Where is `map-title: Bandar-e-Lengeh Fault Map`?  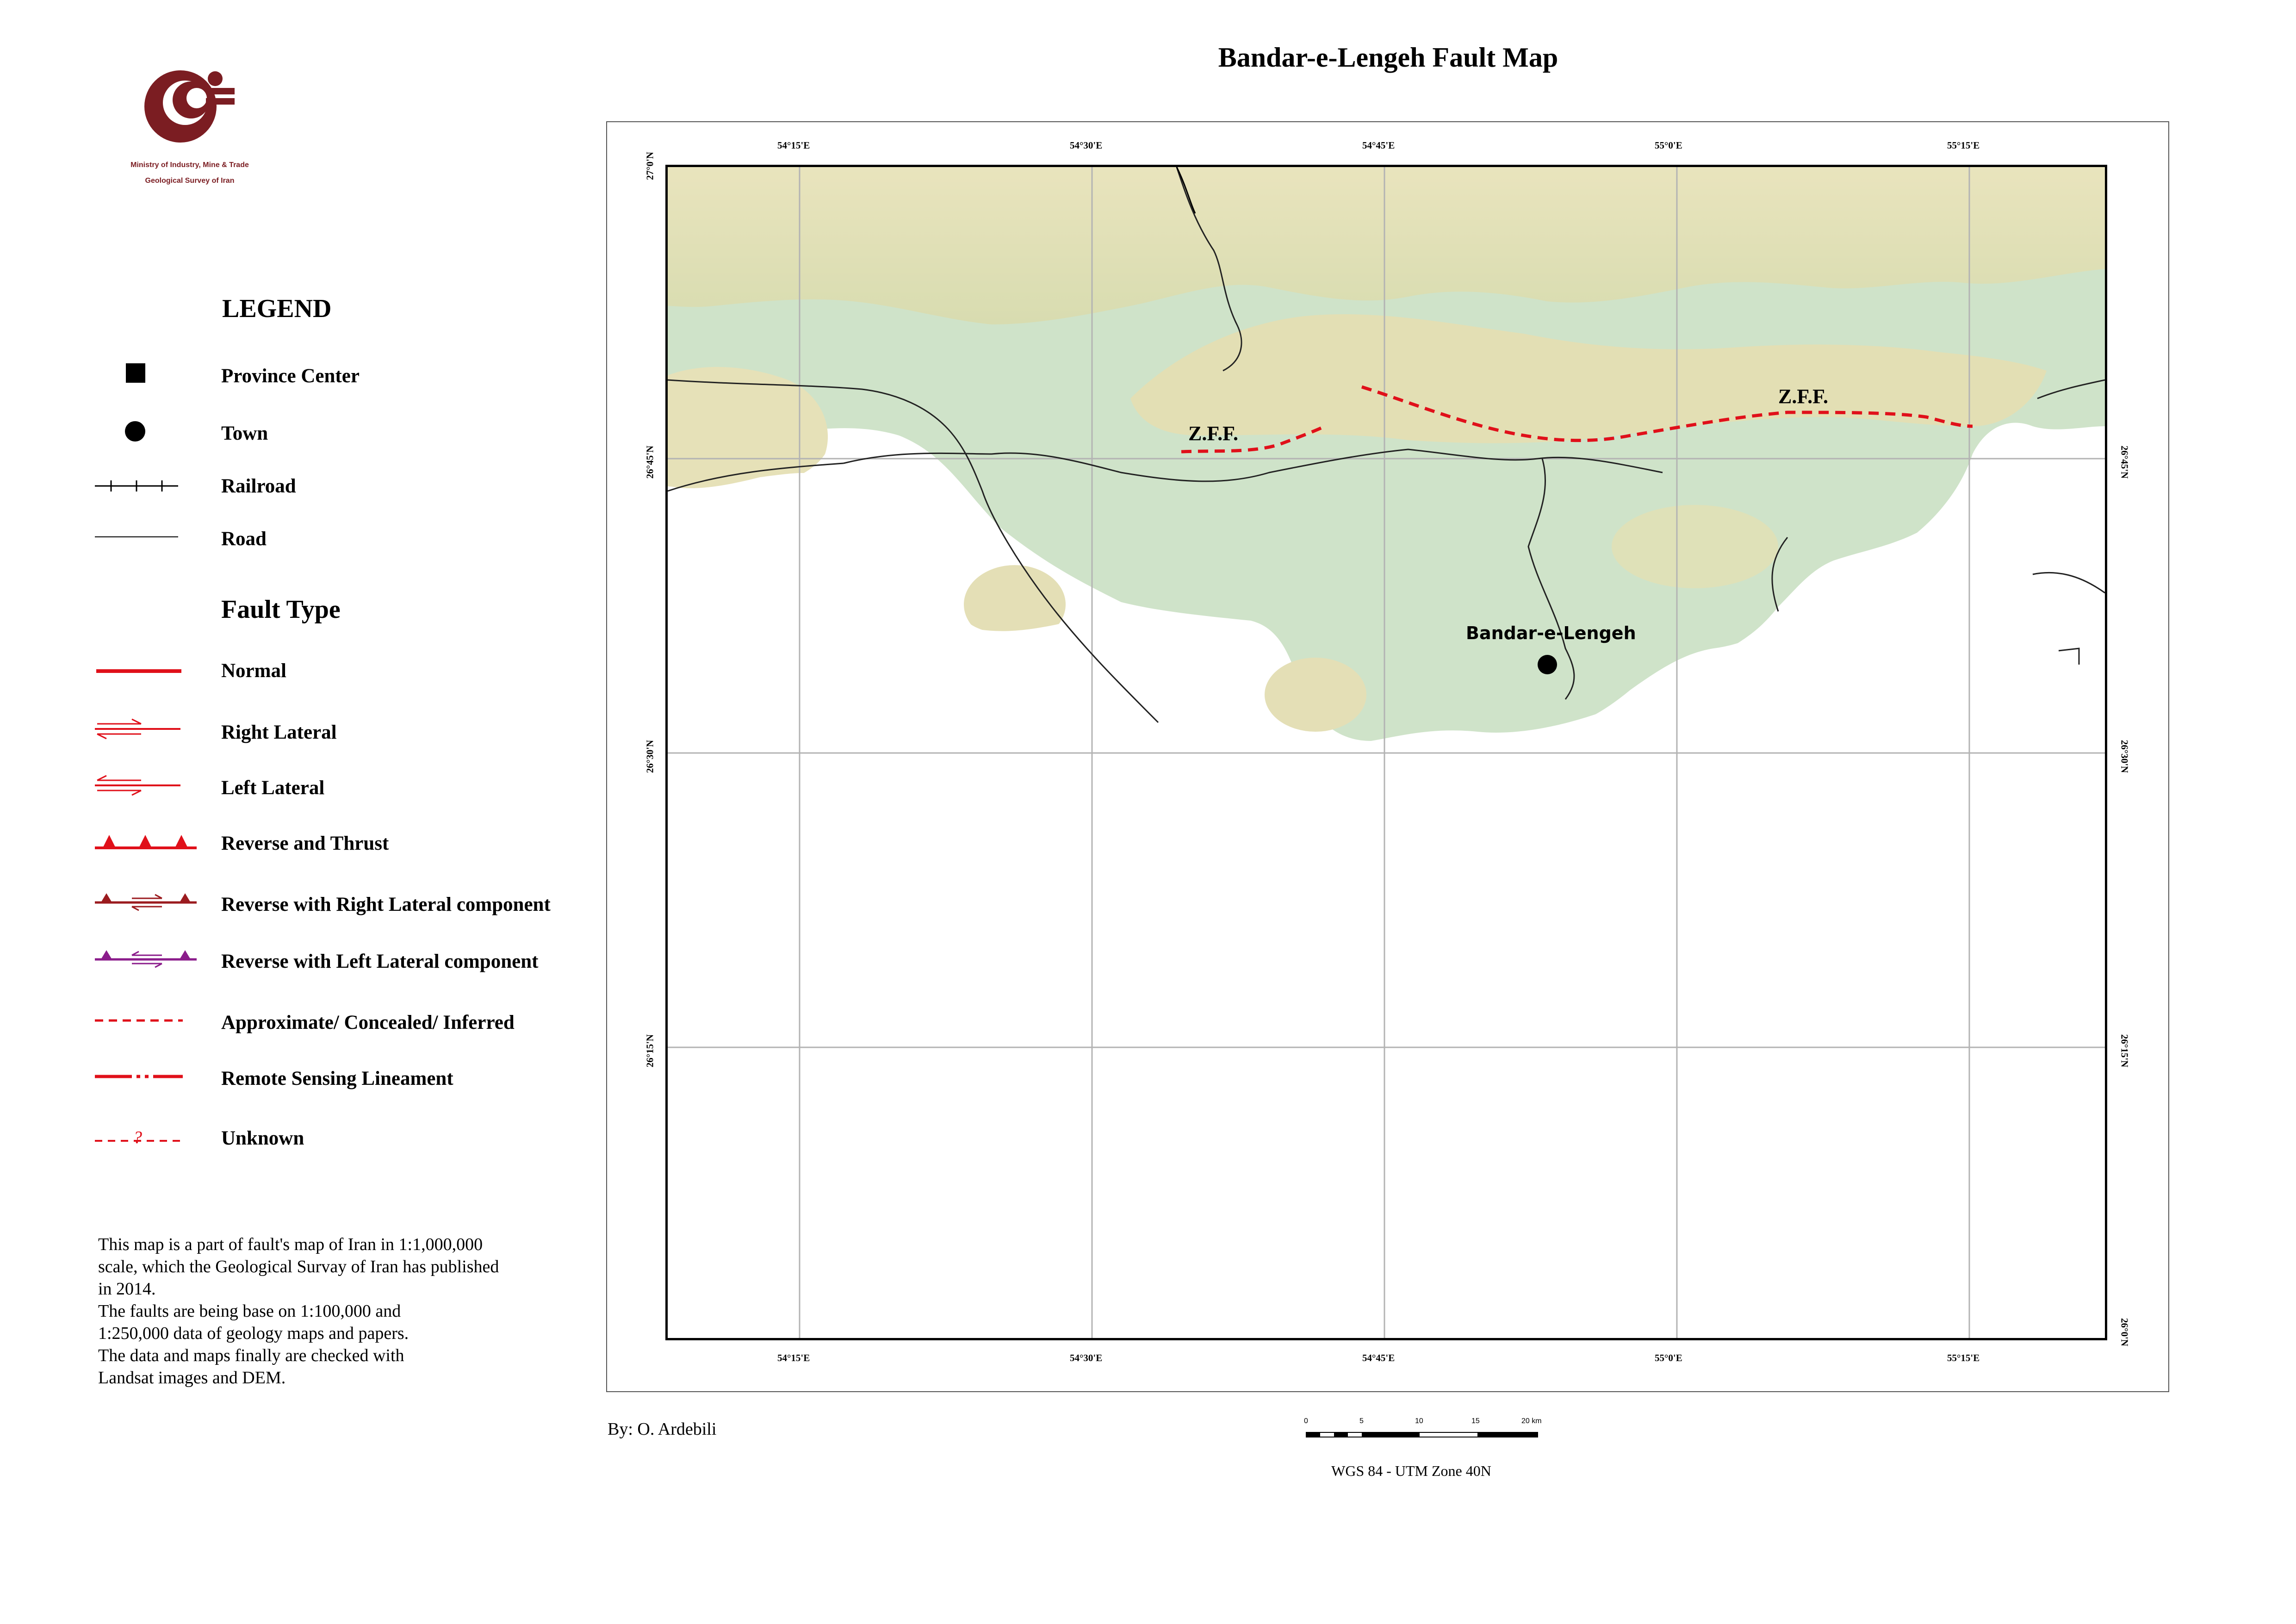
map-title: Bandar-e-Lengeh Fault Map is located at coordinates (1388, 57).